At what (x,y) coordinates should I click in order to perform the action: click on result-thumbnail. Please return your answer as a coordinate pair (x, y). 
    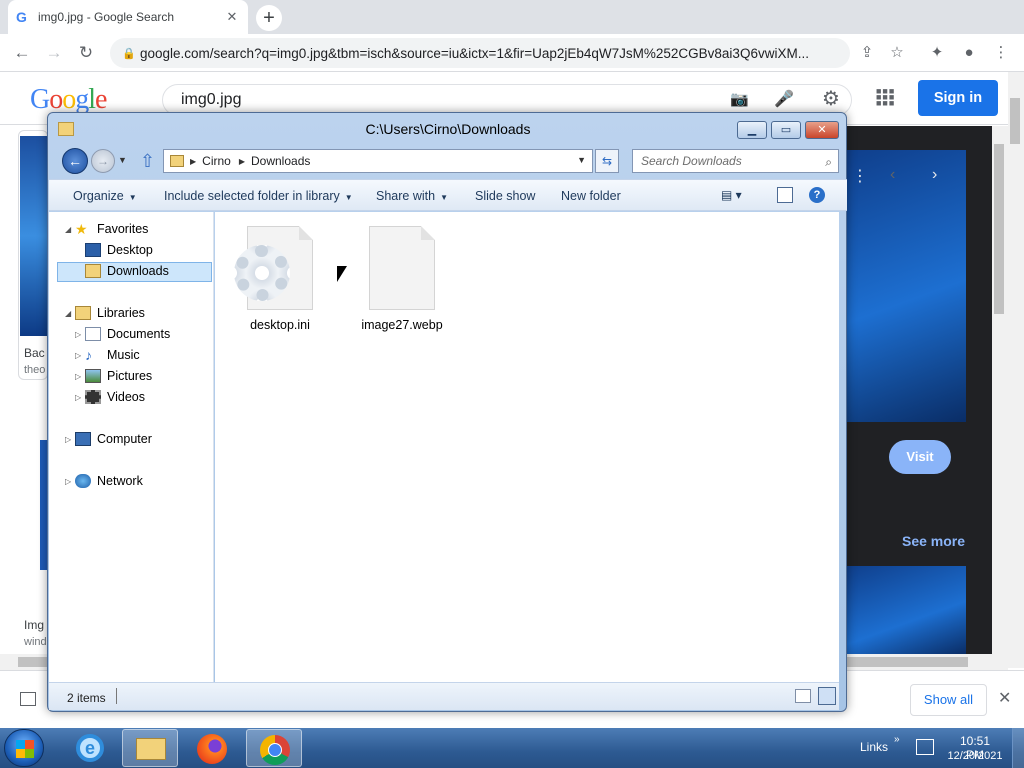
    Looking at the image, I should click on (34, 236).